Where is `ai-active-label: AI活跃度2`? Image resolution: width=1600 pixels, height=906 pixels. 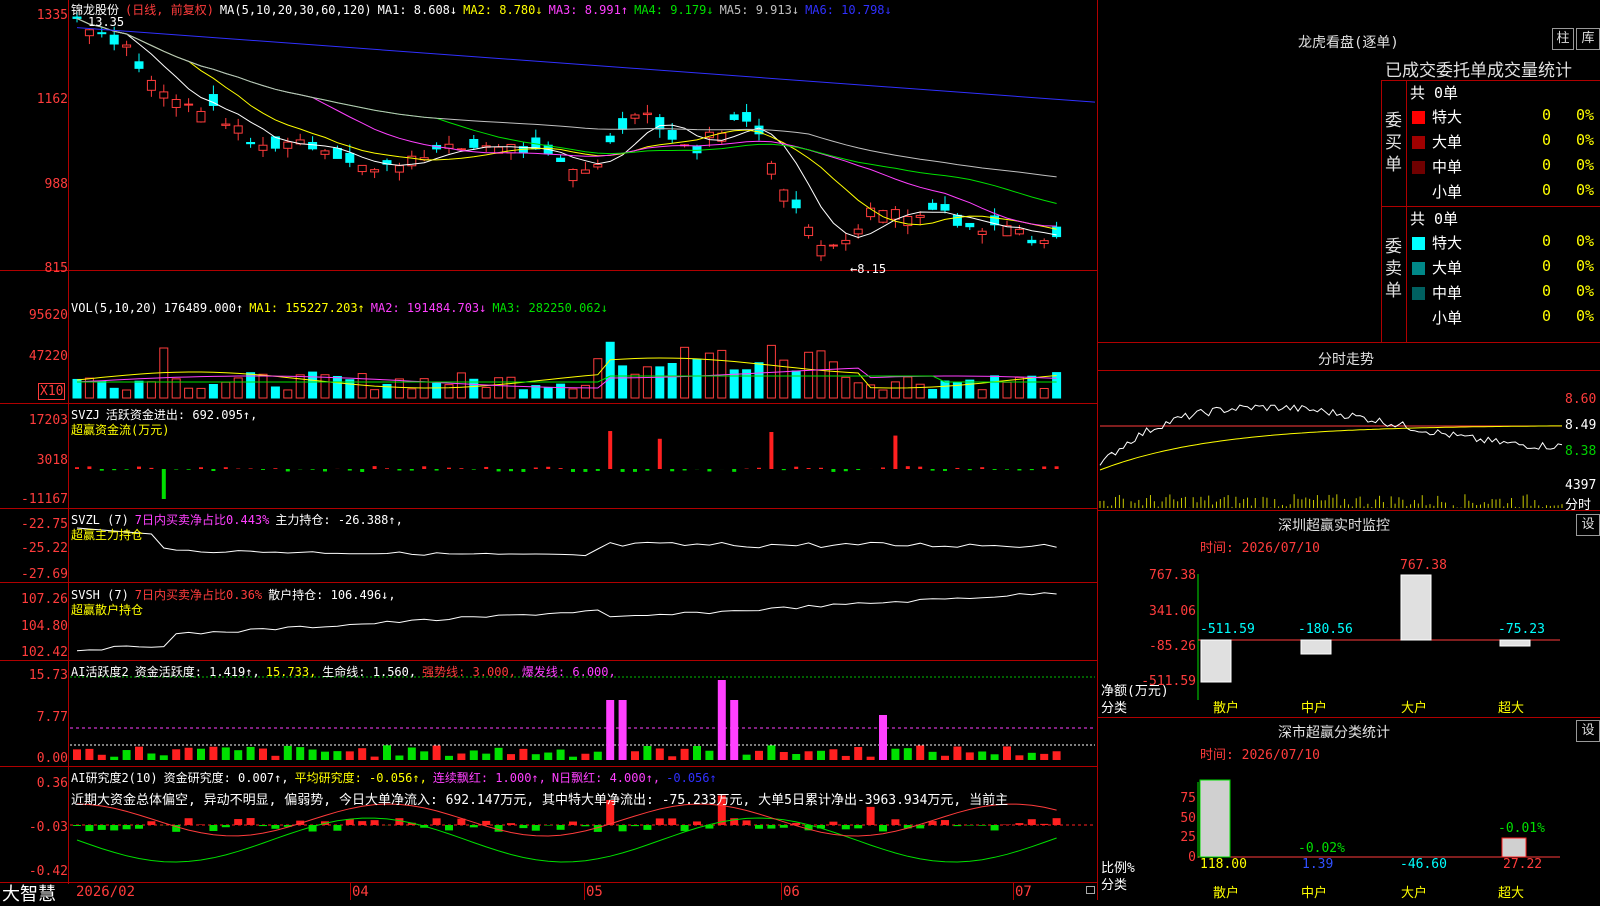
ai-active-label: AI活跃度2 is located at coordinates (100, 672).